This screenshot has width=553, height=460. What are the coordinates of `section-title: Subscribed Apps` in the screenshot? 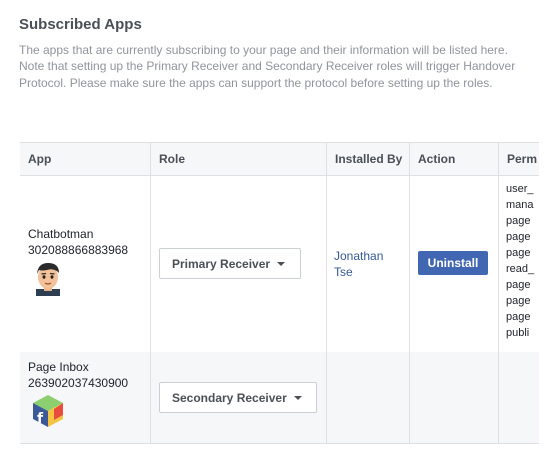 It's located at (80, 24).